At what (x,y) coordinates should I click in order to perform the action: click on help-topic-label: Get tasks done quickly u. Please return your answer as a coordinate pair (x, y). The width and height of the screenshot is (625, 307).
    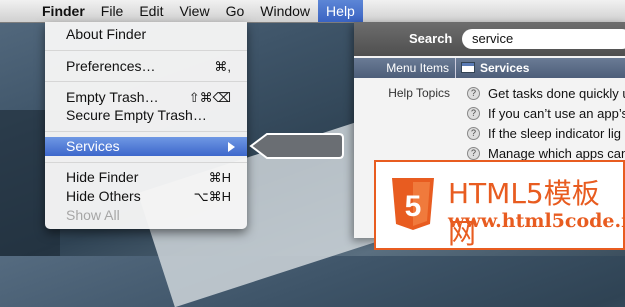
    Looking at the image, I should click on (556, 93).